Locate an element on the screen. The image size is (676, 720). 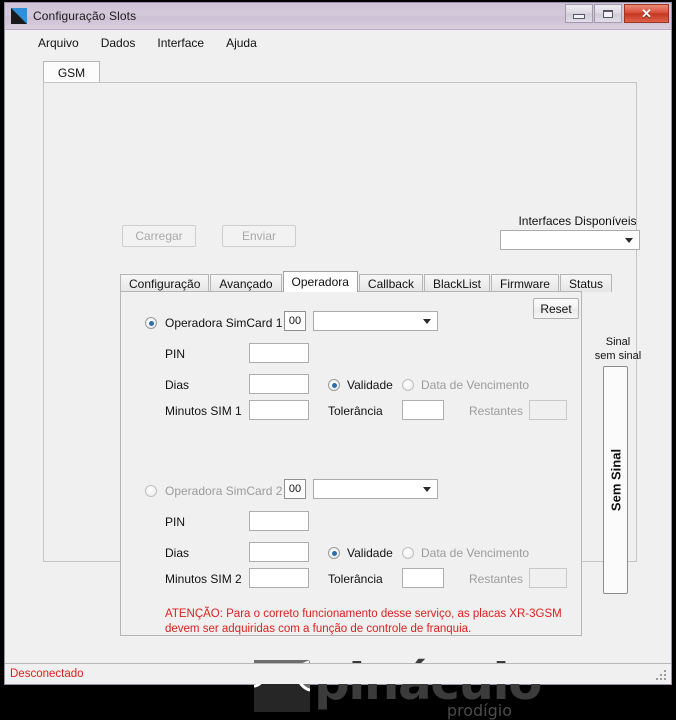
simcard1-tolerancia-input is located at coordinates (423, 410).